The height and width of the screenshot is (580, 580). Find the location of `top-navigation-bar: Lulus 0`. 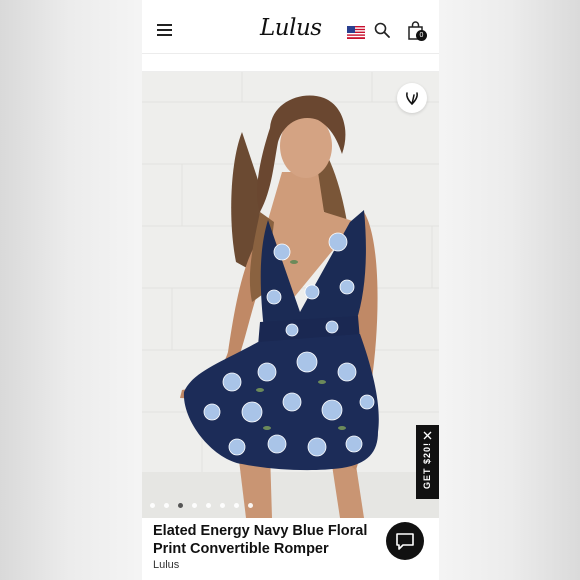

top-navigation-bar: Lulus 0 is located at coordinates (290, 27).